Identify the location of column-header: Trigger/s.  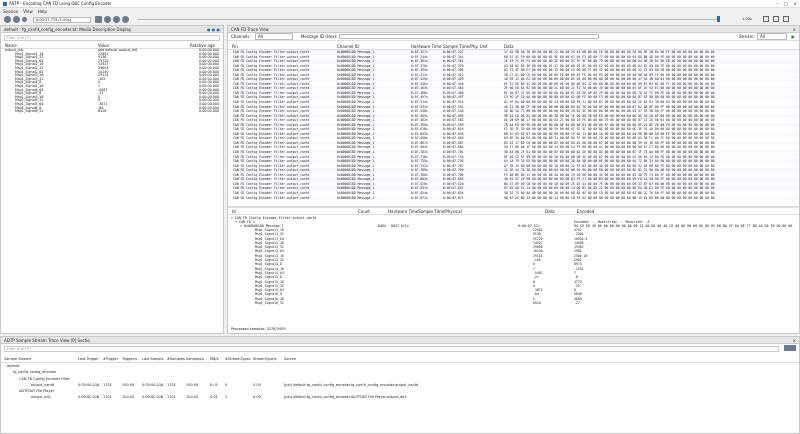
(130, 359).